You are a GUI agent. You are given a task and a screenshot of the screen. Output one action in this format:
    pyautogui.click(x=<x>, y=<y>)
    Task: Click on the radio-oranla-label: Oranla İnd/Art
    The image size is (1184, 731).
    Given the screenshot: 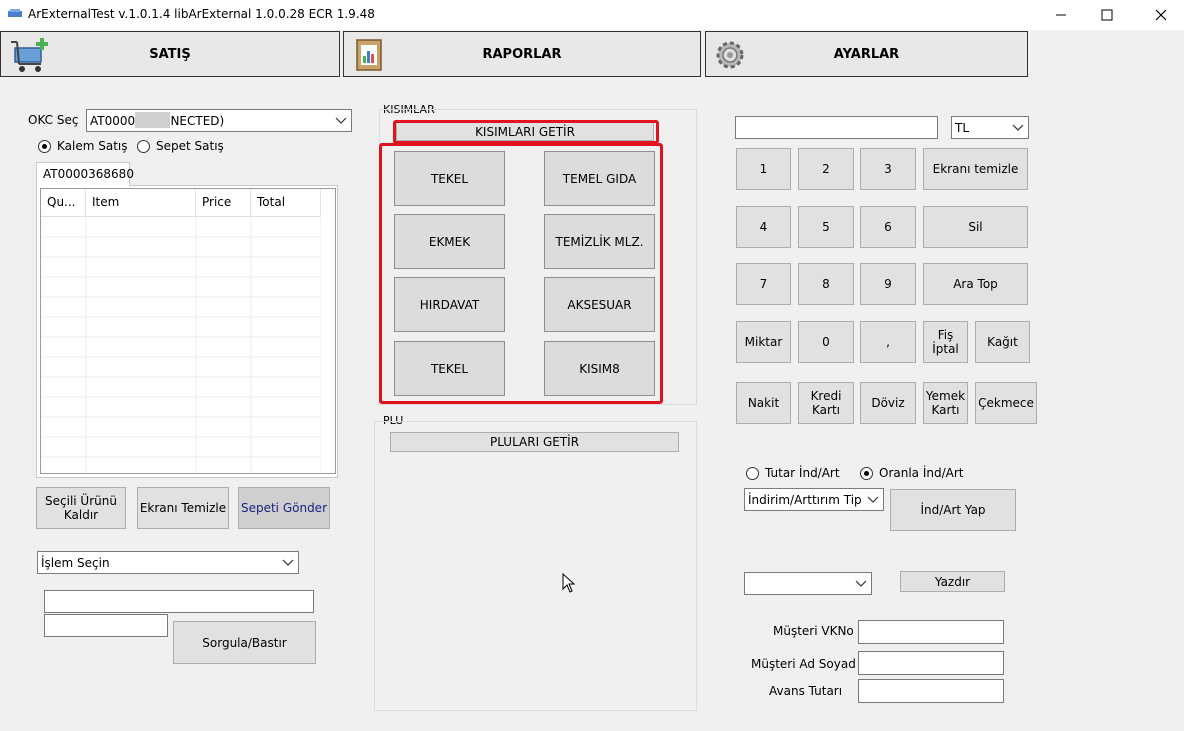 What is the action you would take?
    pyautogui.click(x=921, y=473)
    